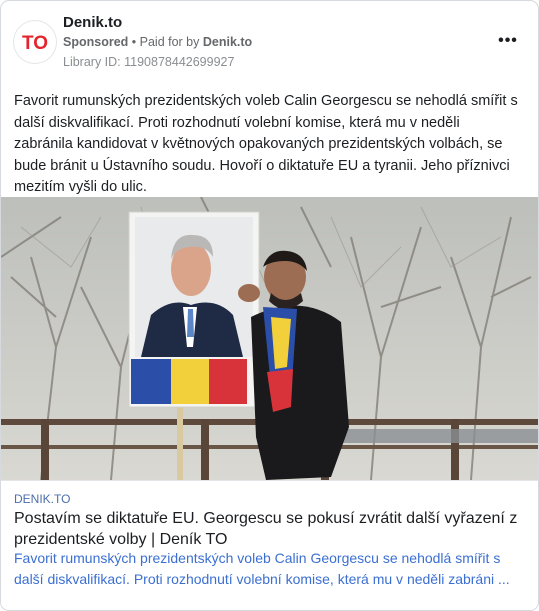 The height and width of the screenshot is (611, 539). I want to click on logo-text: TO, so click(35, 43).